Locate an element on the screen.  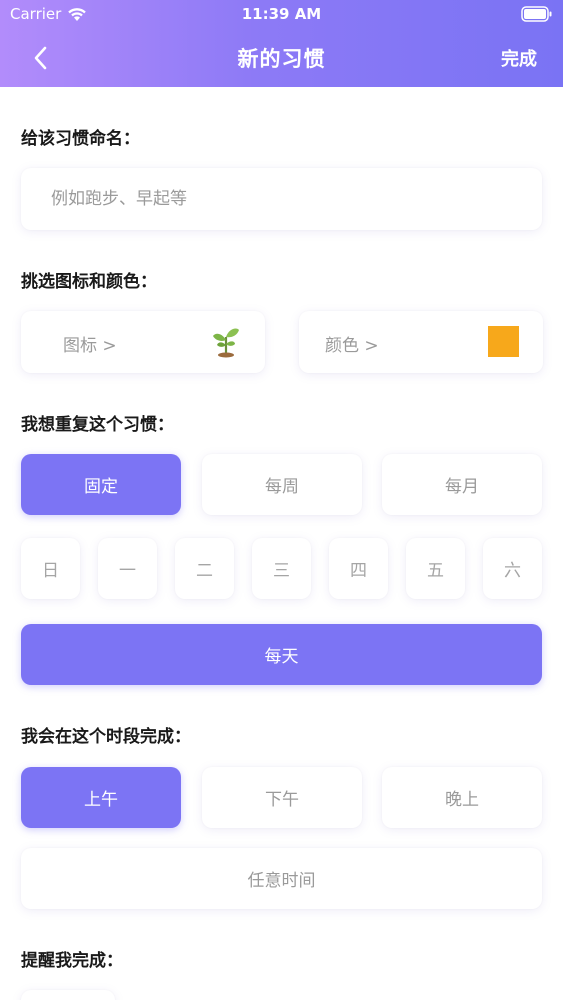
period-morning: 上午 is located at coordinates (101, 797).